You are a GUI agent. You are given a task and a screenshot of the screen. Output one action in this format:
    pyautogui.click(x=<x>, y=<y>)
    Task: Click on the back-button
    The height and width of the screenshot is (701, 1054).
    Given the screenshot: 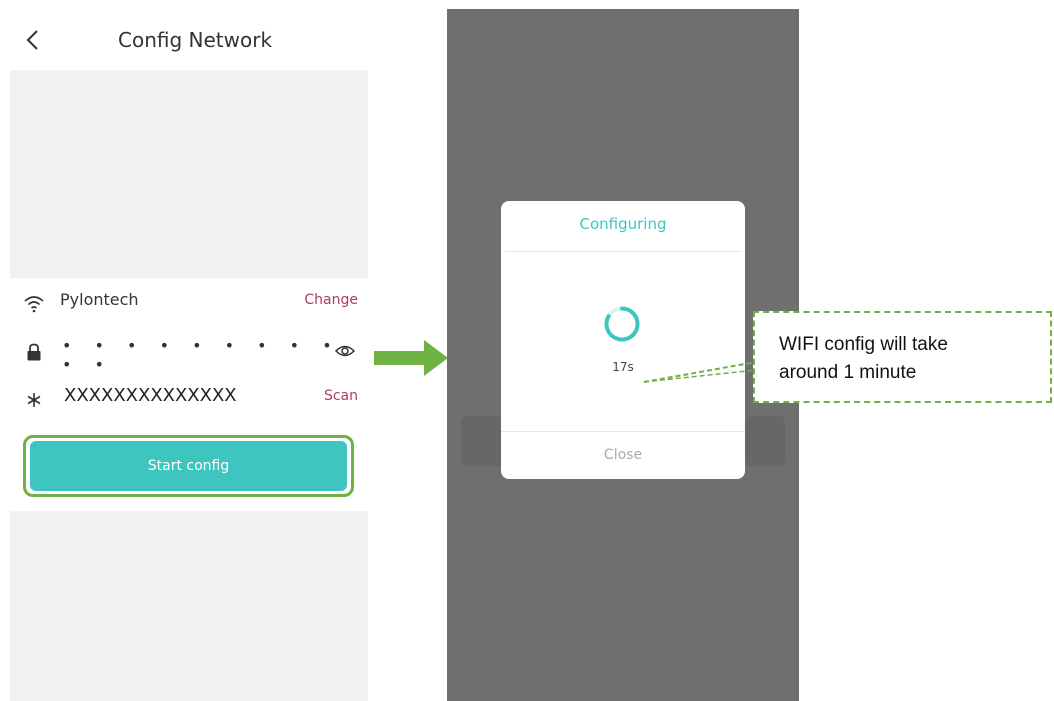 What is the action you would take?
    pyautogui.click(x=34, y=40)
    